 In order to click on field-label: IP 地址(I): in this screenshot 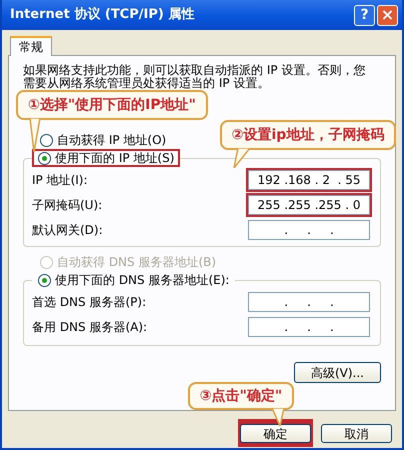, I will do `click(60, 180)`.